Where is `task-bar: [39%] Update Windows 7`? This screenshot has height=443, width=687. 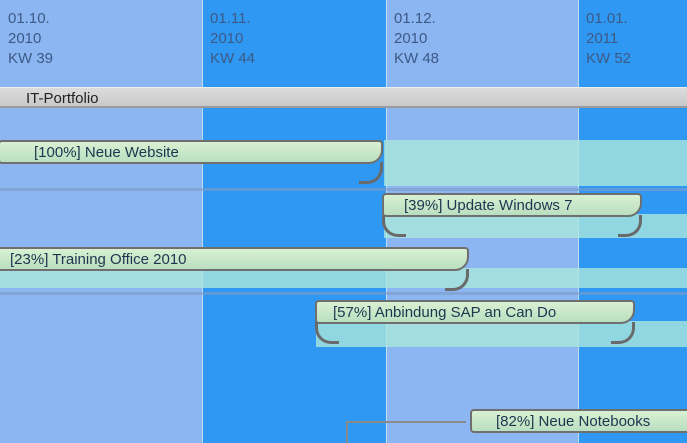 task-bar: [39%] Update Windows 7 is located at coordinates (512, 215).